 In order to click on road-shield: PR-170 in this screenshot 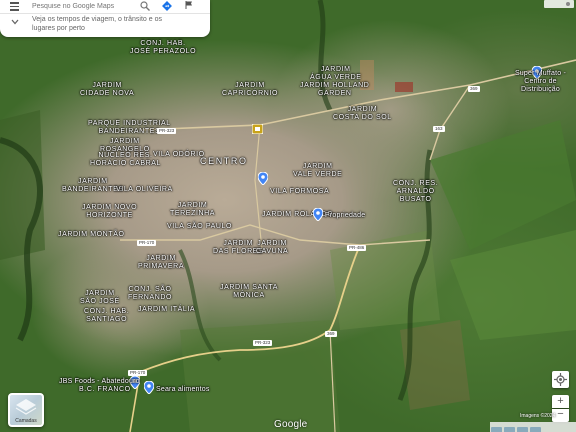, I will do `click(147, 243)`.